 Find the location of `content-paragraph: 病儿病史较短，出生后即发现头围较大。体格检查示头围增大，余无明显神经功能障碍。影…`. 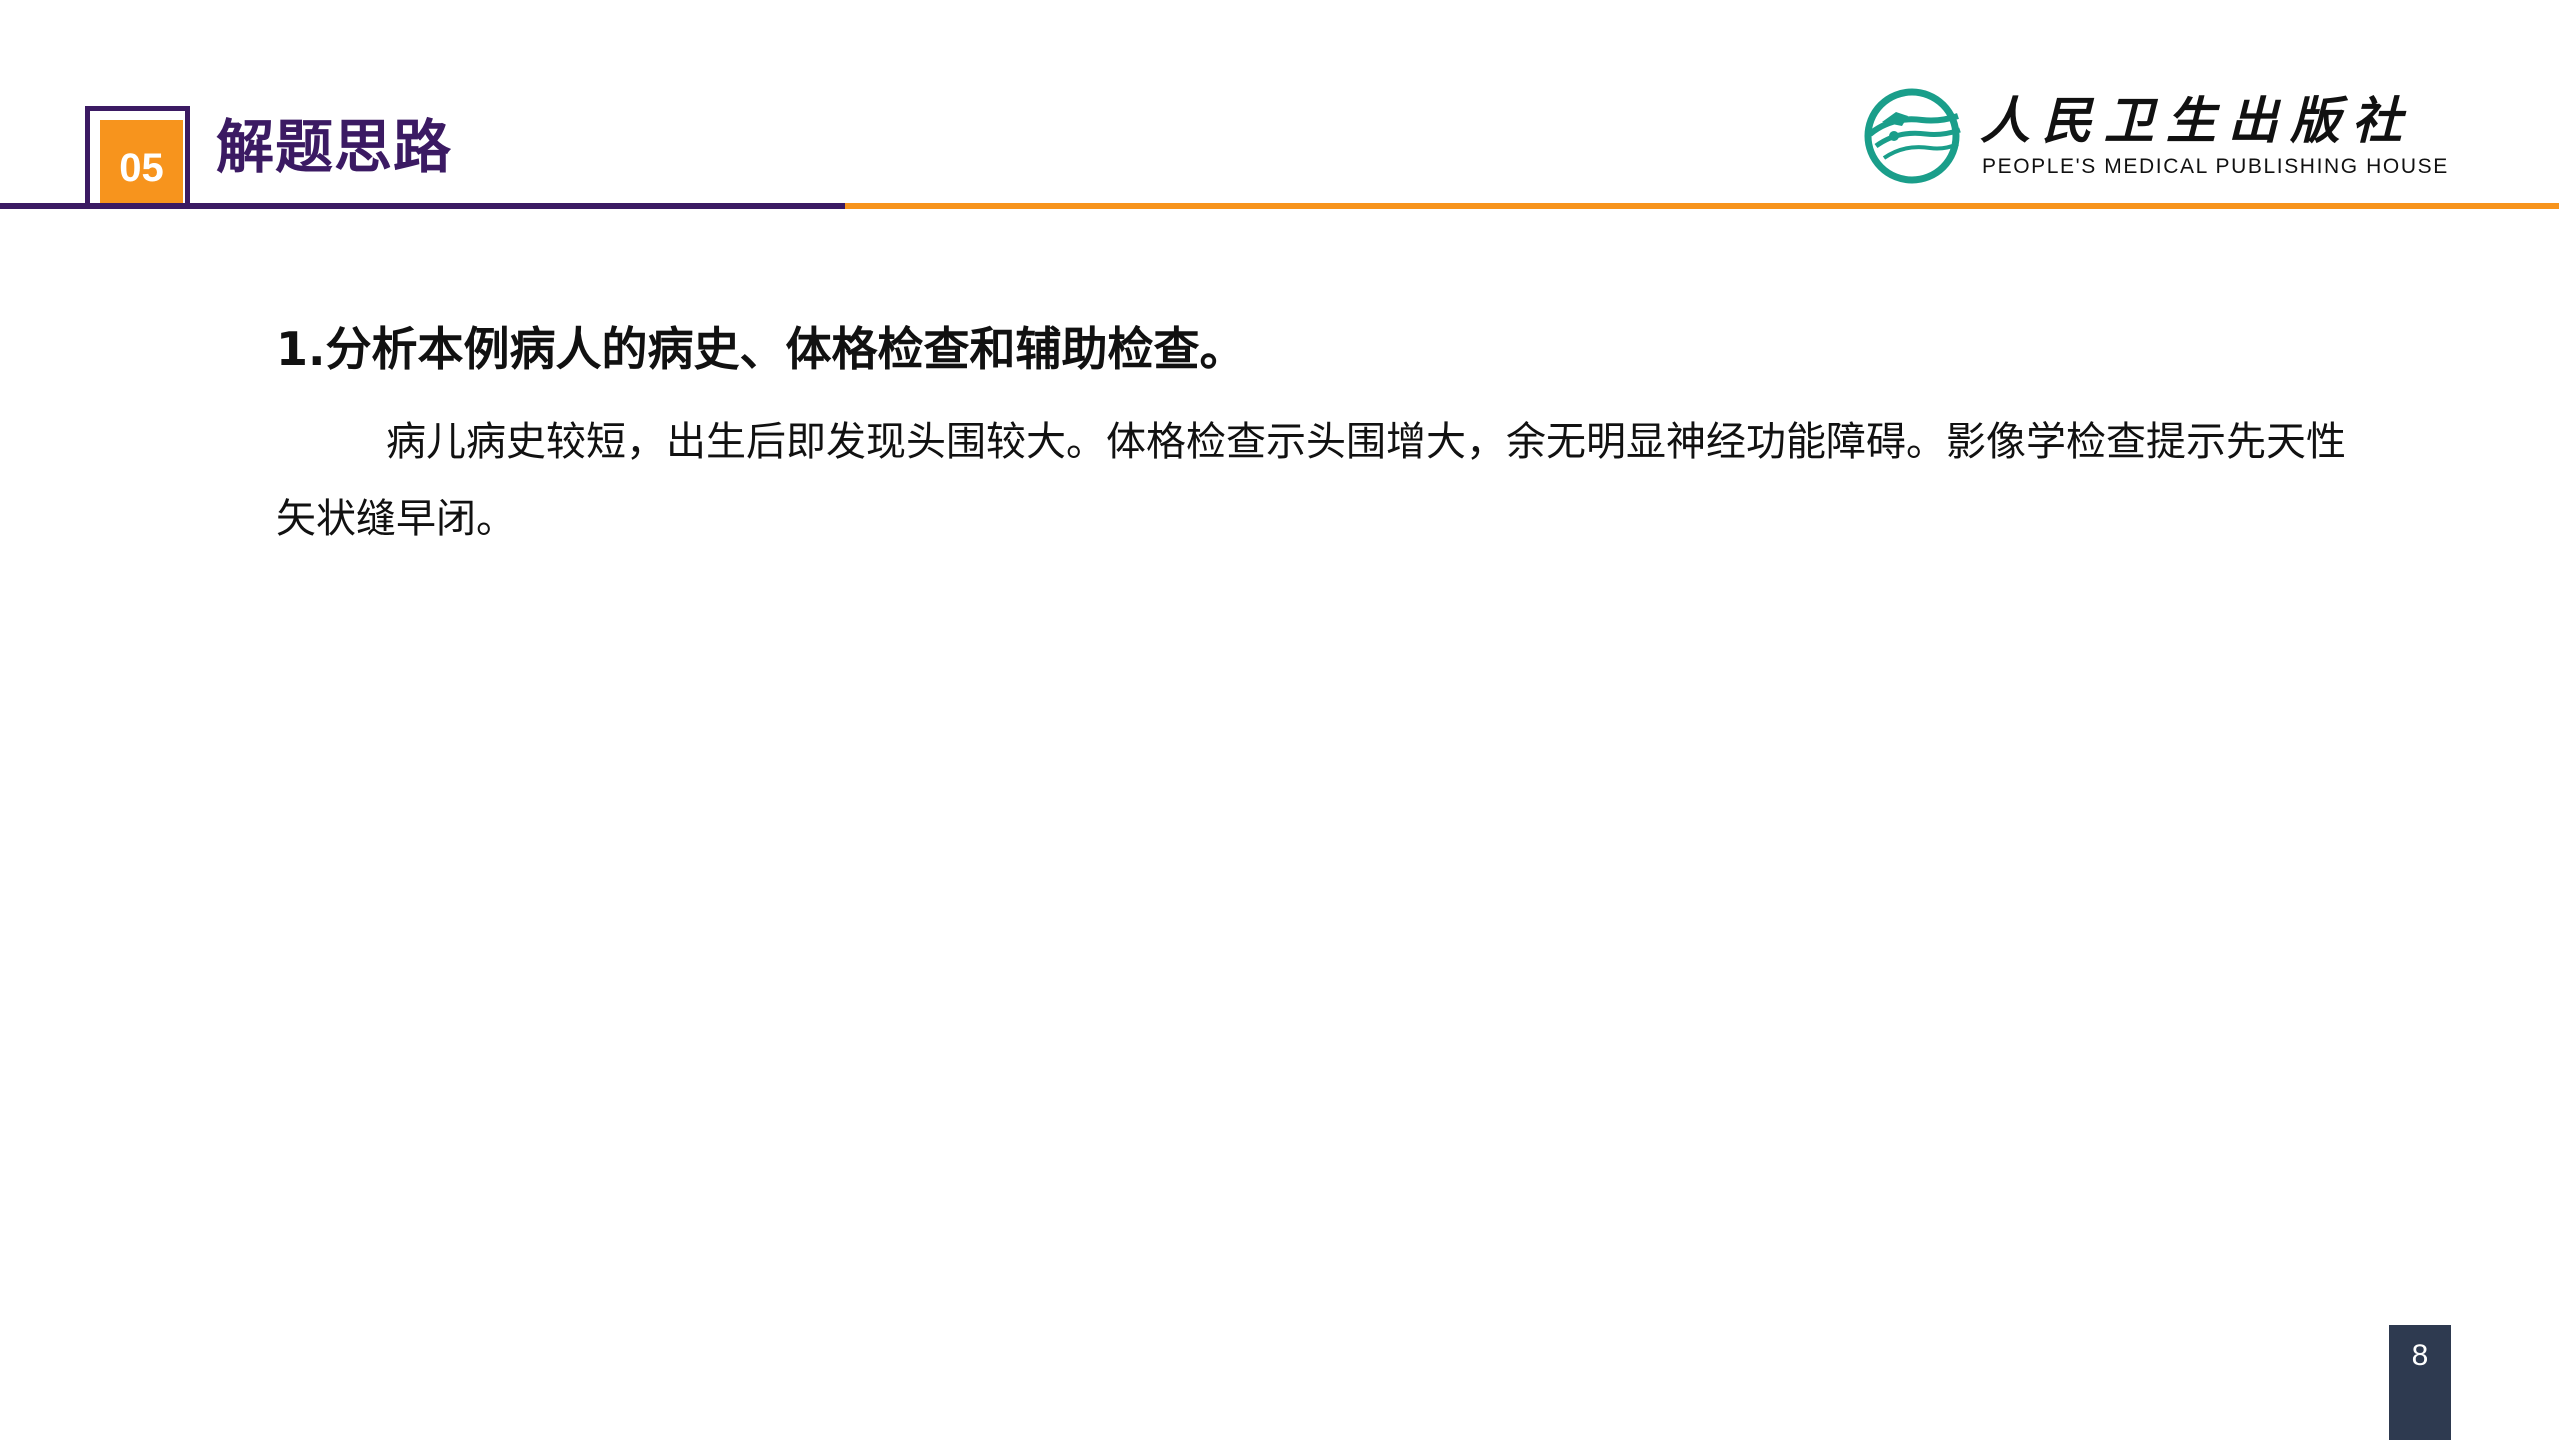

content-paragraph: 病儿病史较短，出生后即发现头围较大。体格检查示头围增大，余无明显神经功能障碍。影… is located at coordinates (1311, 480).